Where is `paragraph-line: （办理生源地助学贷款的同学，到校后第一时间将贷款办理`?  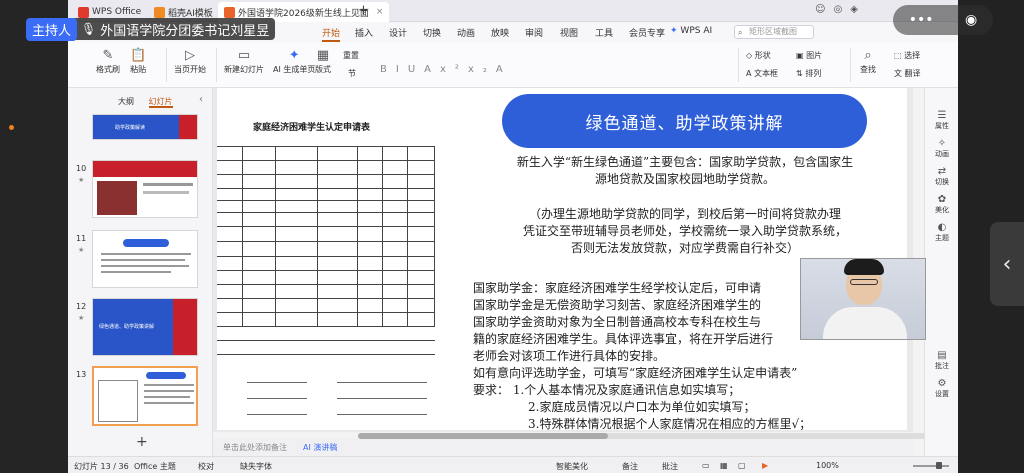 paragraph-line: （办理生源地助学贷款的同学，到校后第一时间将贷款办理 is located at coordinates (684, 214).